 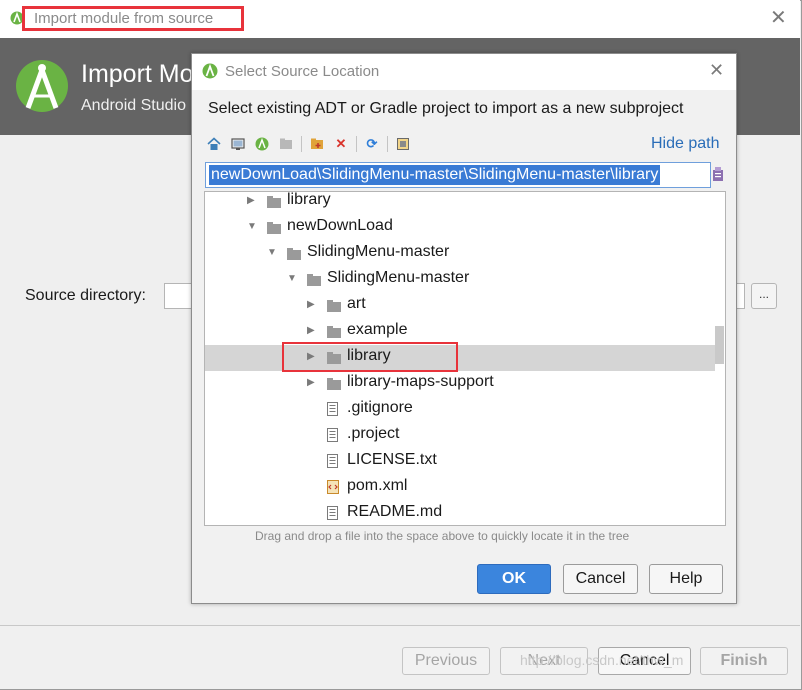 I want to click on inner-dialog-title: Select Source Location, so click(x=302, y=71).